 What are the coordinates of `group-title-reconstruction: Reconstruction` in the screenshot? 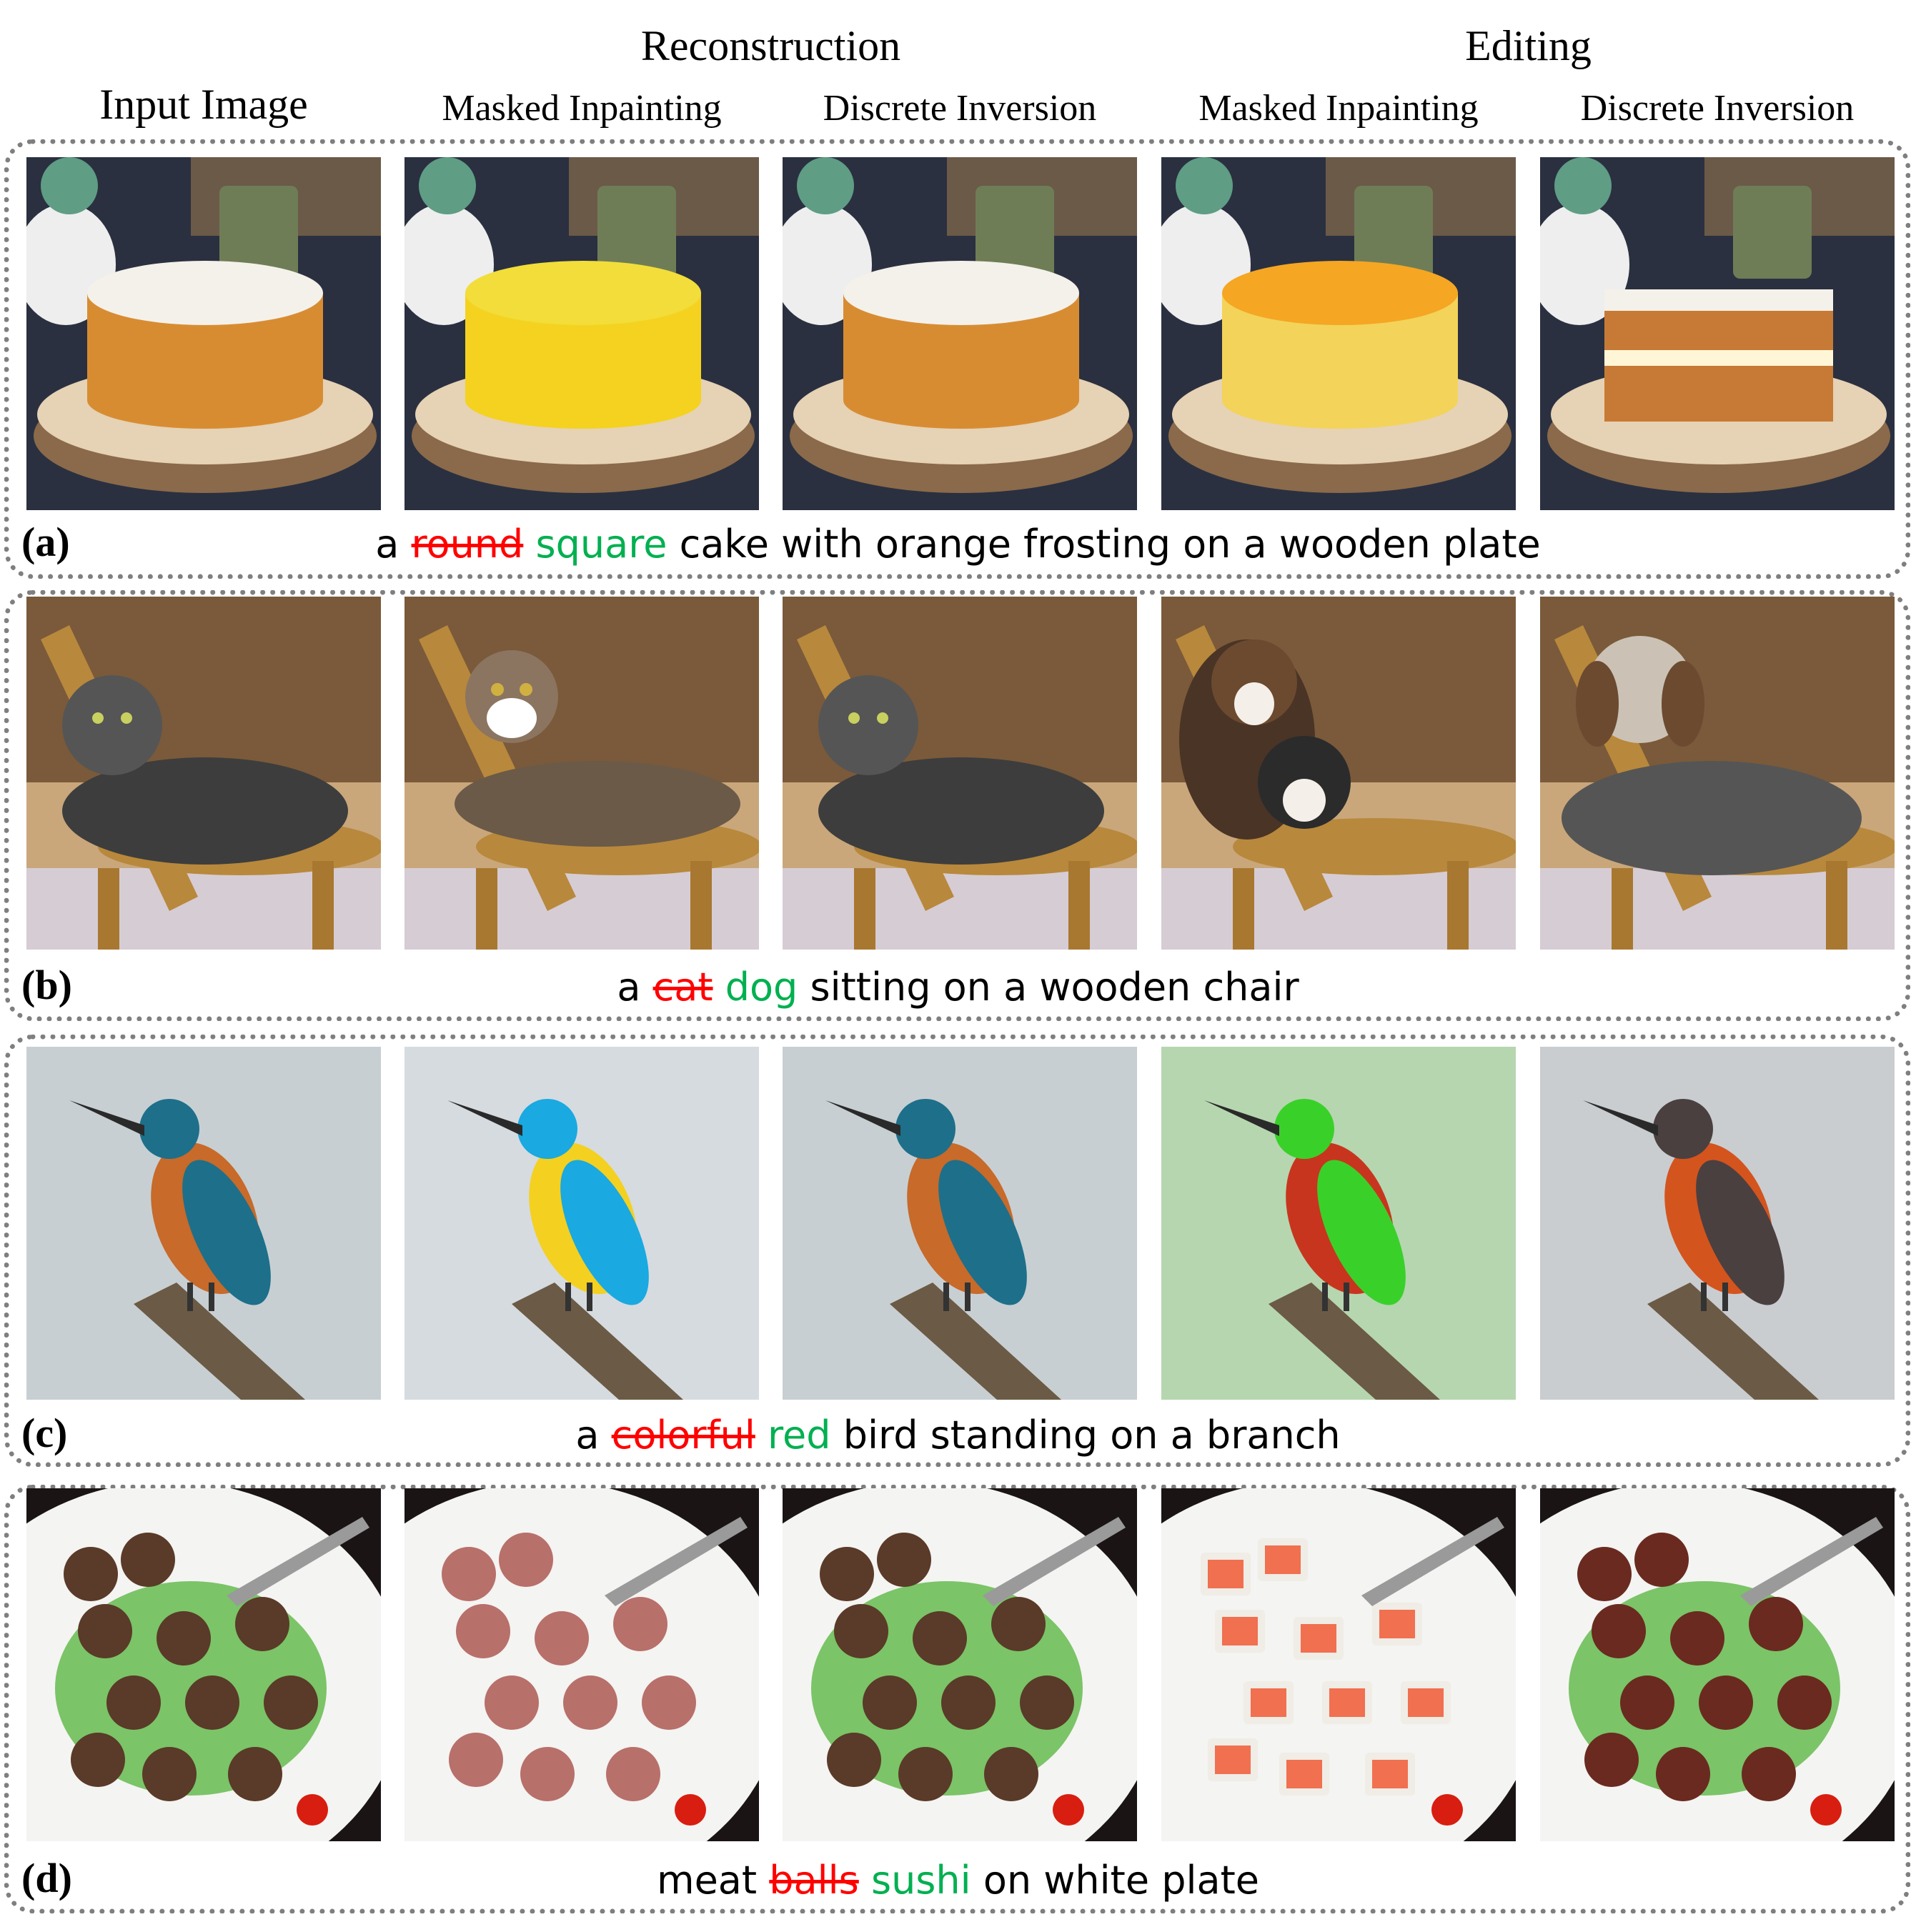 It's located at (770, 45).